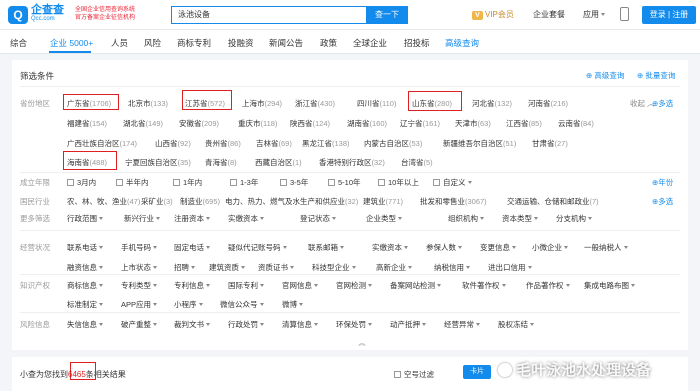 This screenshot has width=700, height=391. I want to click on tab-risk: 风险, so click(152, 43).